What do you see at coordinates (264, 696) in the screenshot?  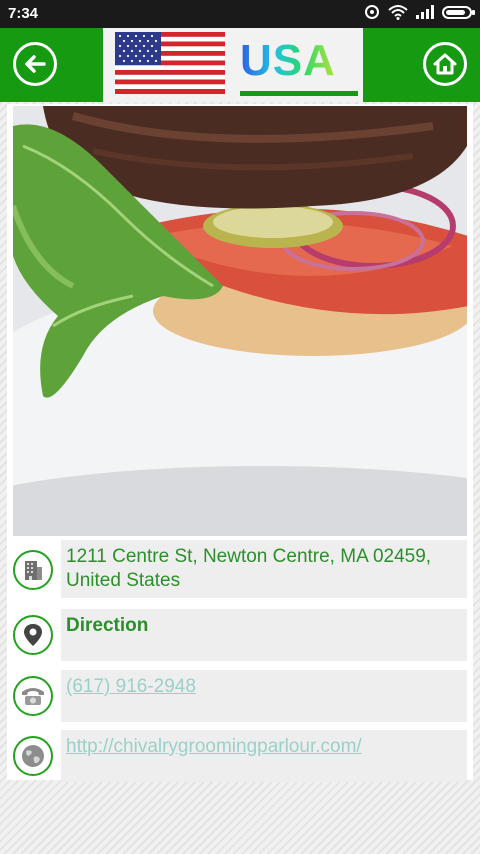 I see `phone-box: (617) 916-2948` at bounding box center [264, 696].